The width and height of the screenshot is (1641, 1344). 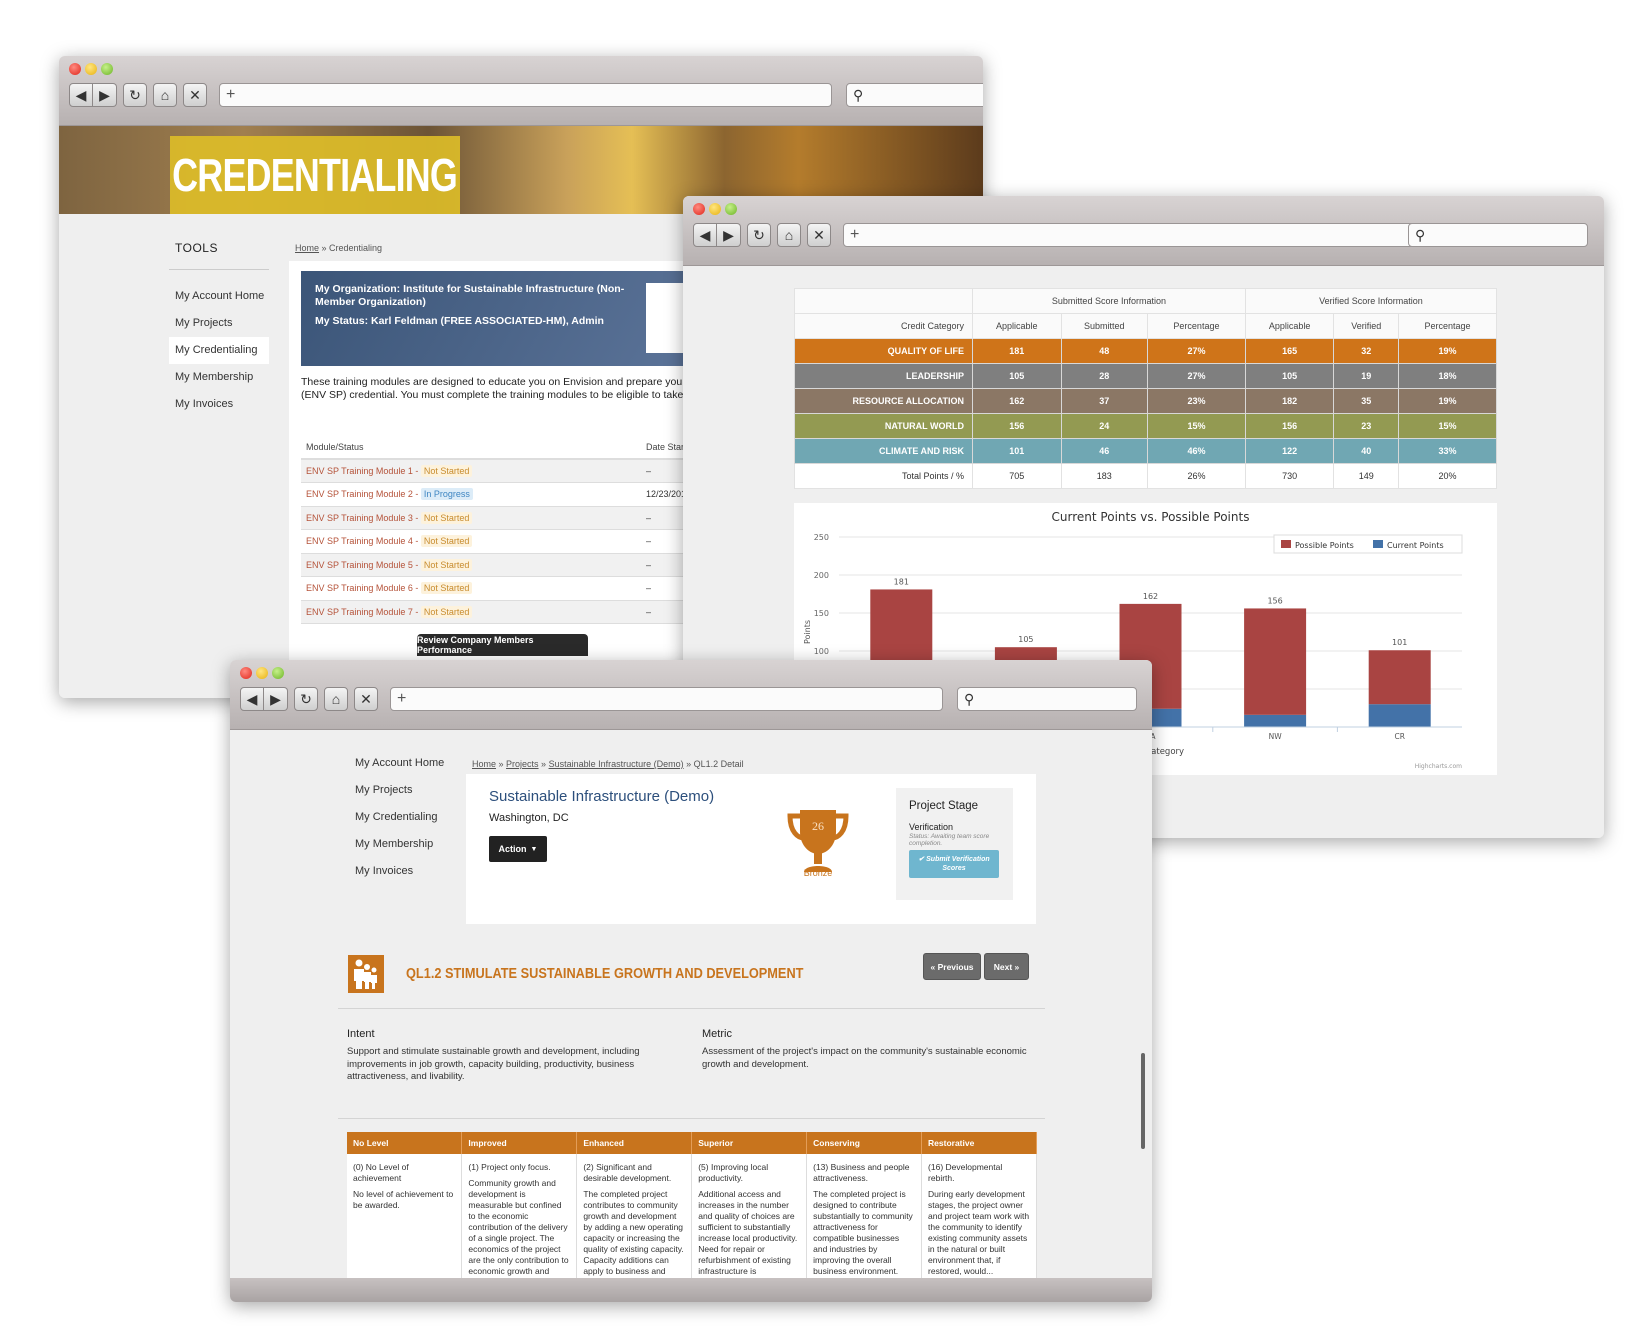 I want to click on window-controls, so click(x=91, y=69).